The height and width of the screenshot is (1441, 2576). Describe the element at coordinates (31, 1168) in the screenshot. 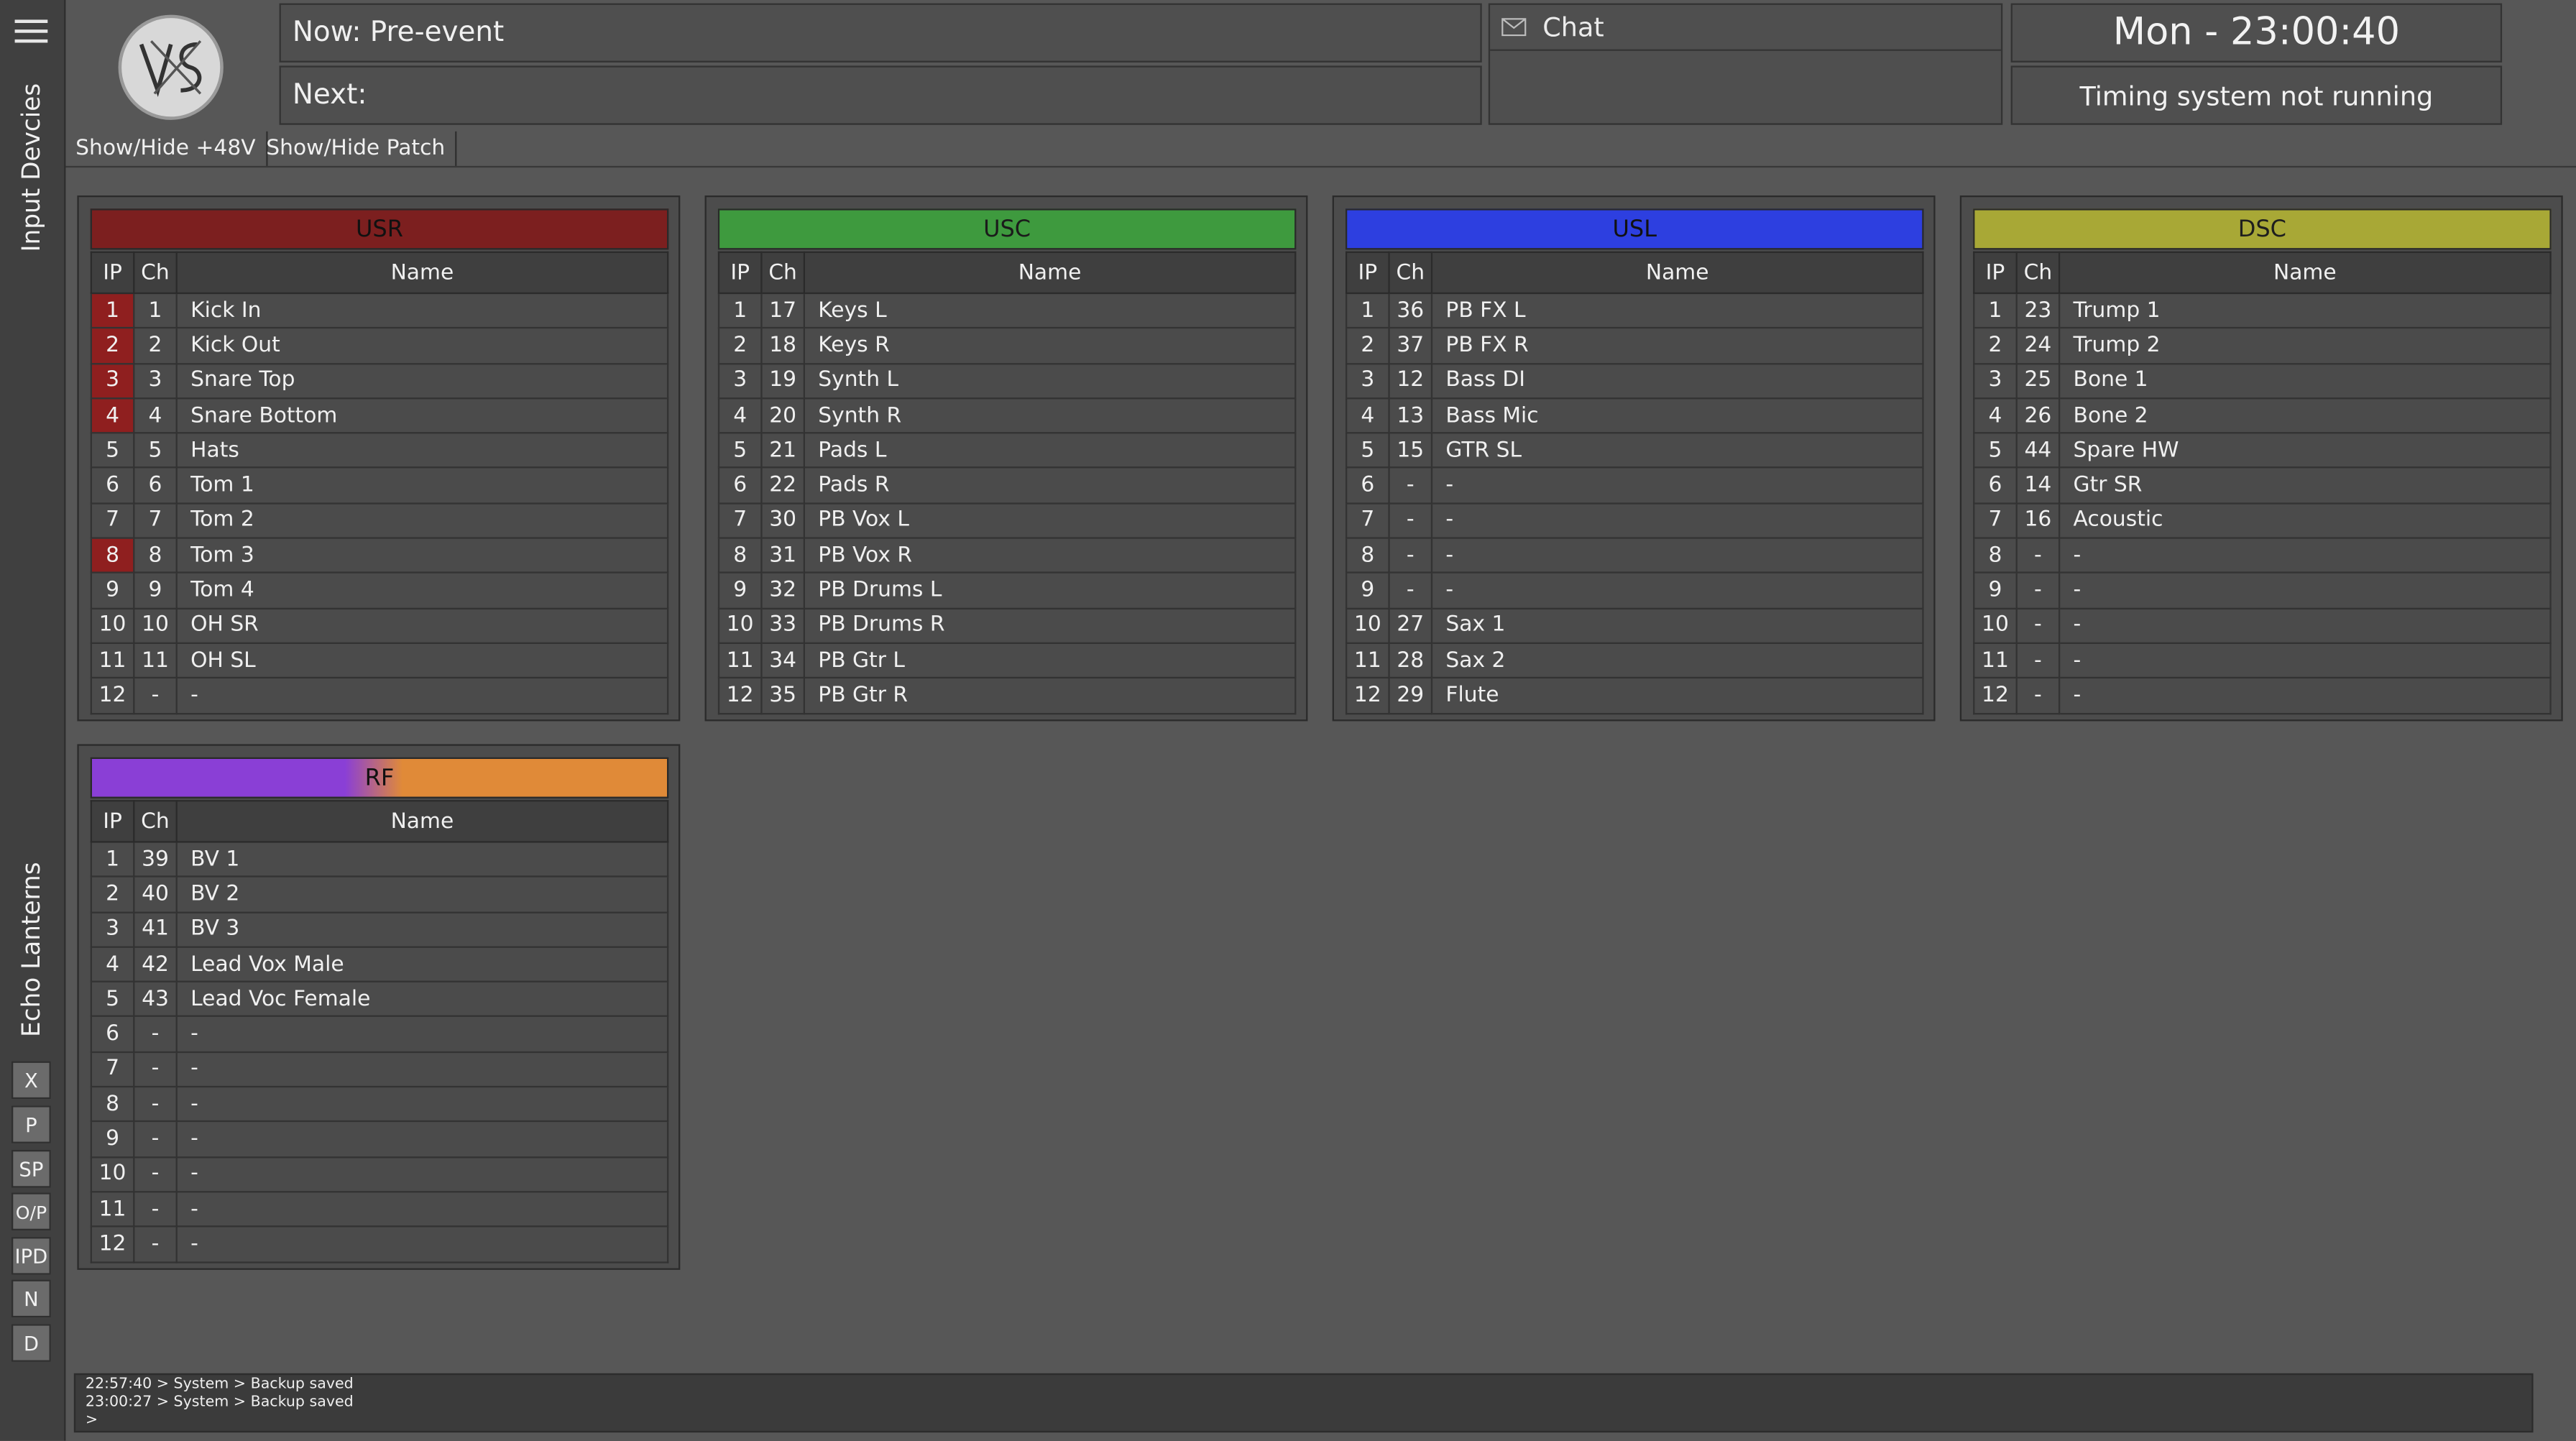

I see `side-button-sp: SP` at that location.